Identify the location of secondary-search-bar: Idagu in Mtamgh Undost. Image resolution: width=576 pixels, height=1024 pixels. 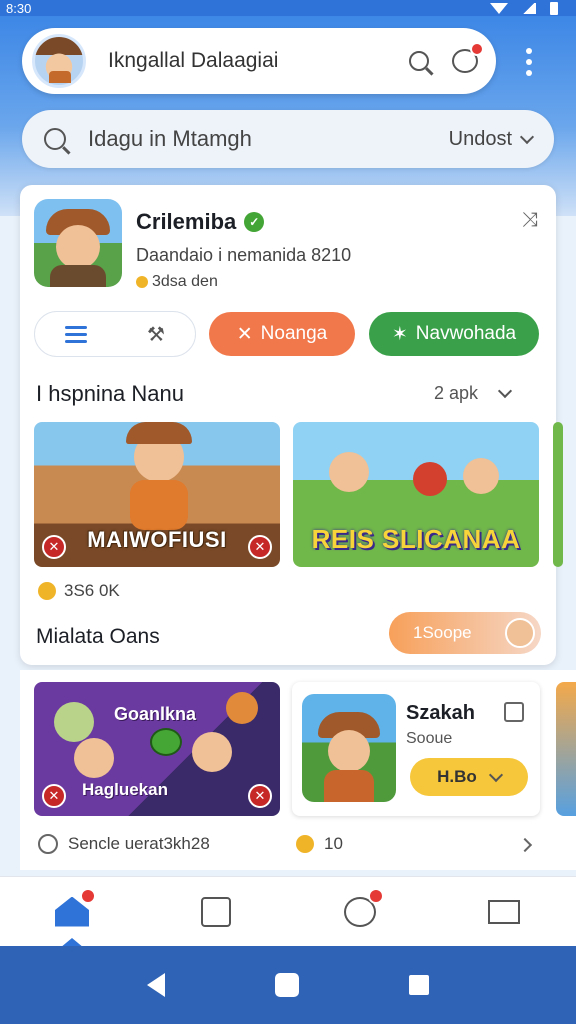
(288, 139).